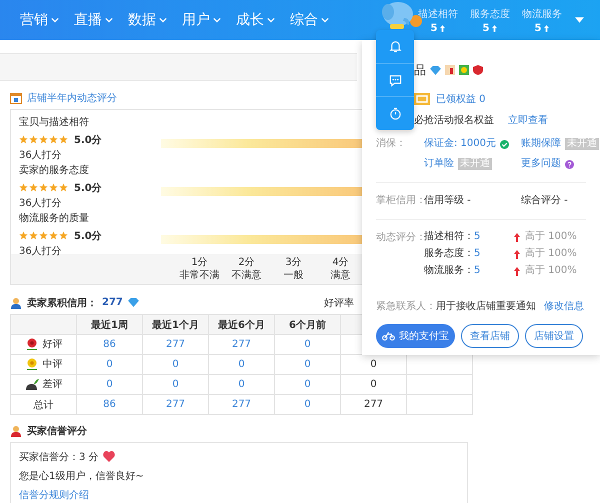  Describe the element at coordinates (255, 20) in the screenshot. I see `nav-menu-item: 成长` at that location.